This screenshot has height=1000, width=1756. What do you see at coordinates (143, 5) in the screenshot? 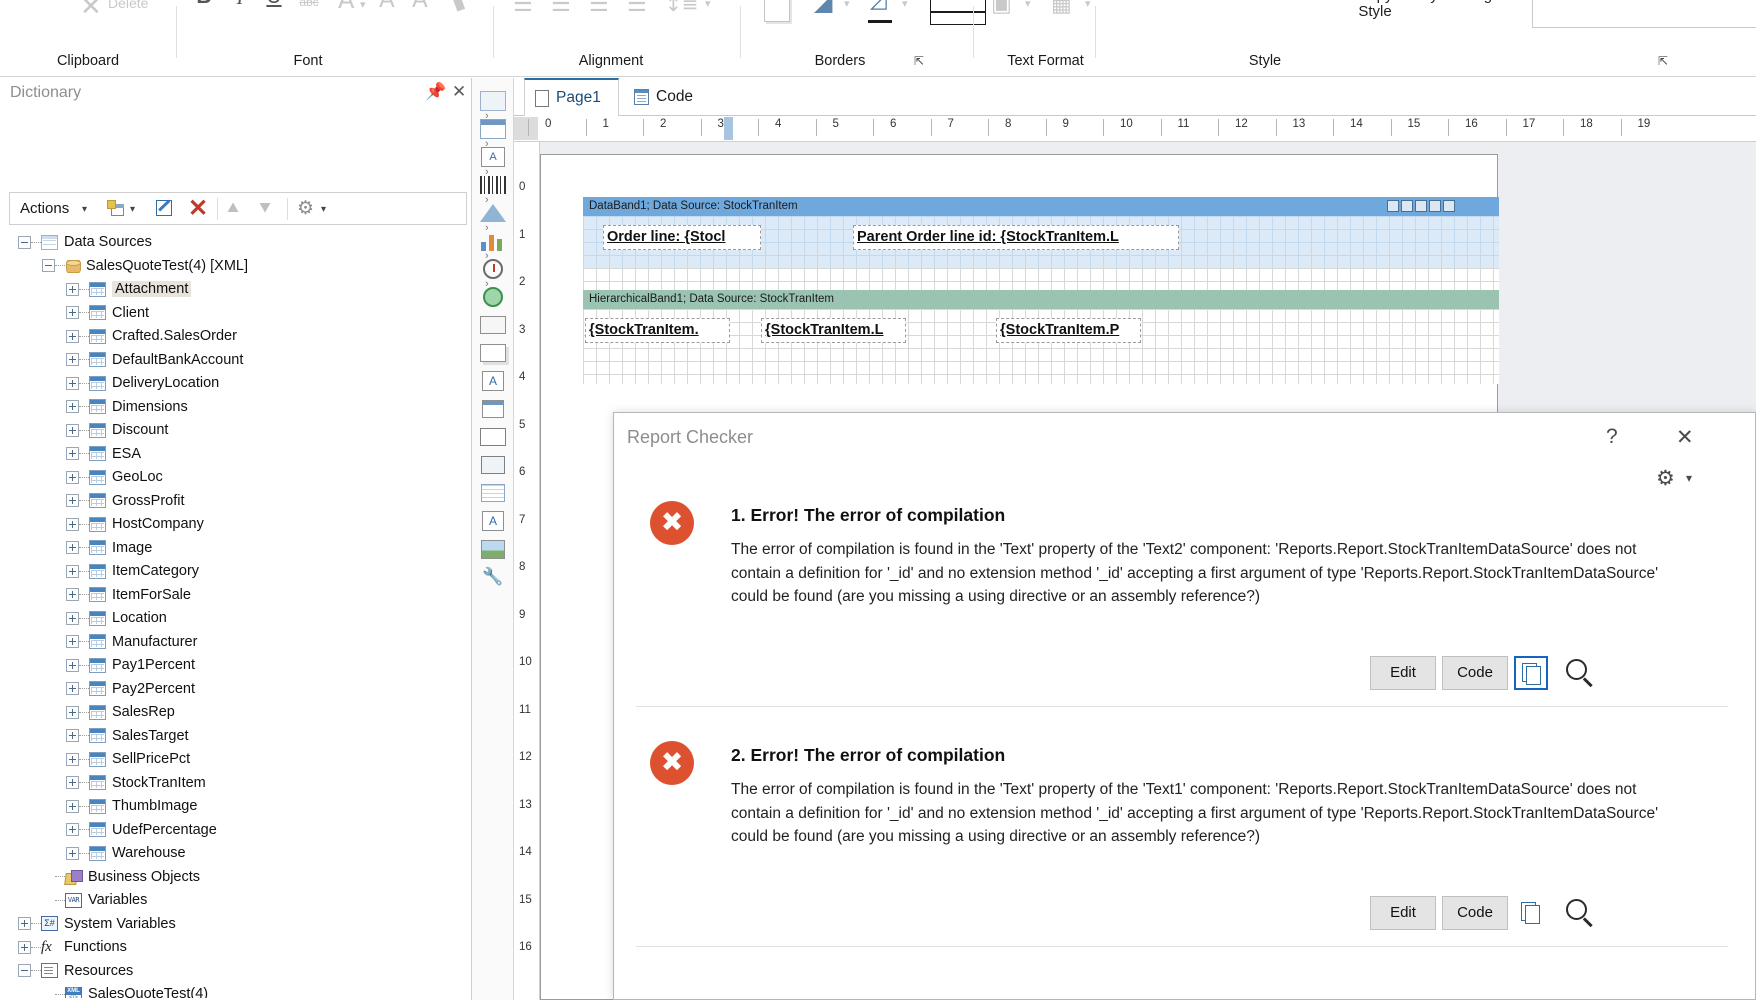
I see `delete-button: Delete` at bounding box center [143, 5].